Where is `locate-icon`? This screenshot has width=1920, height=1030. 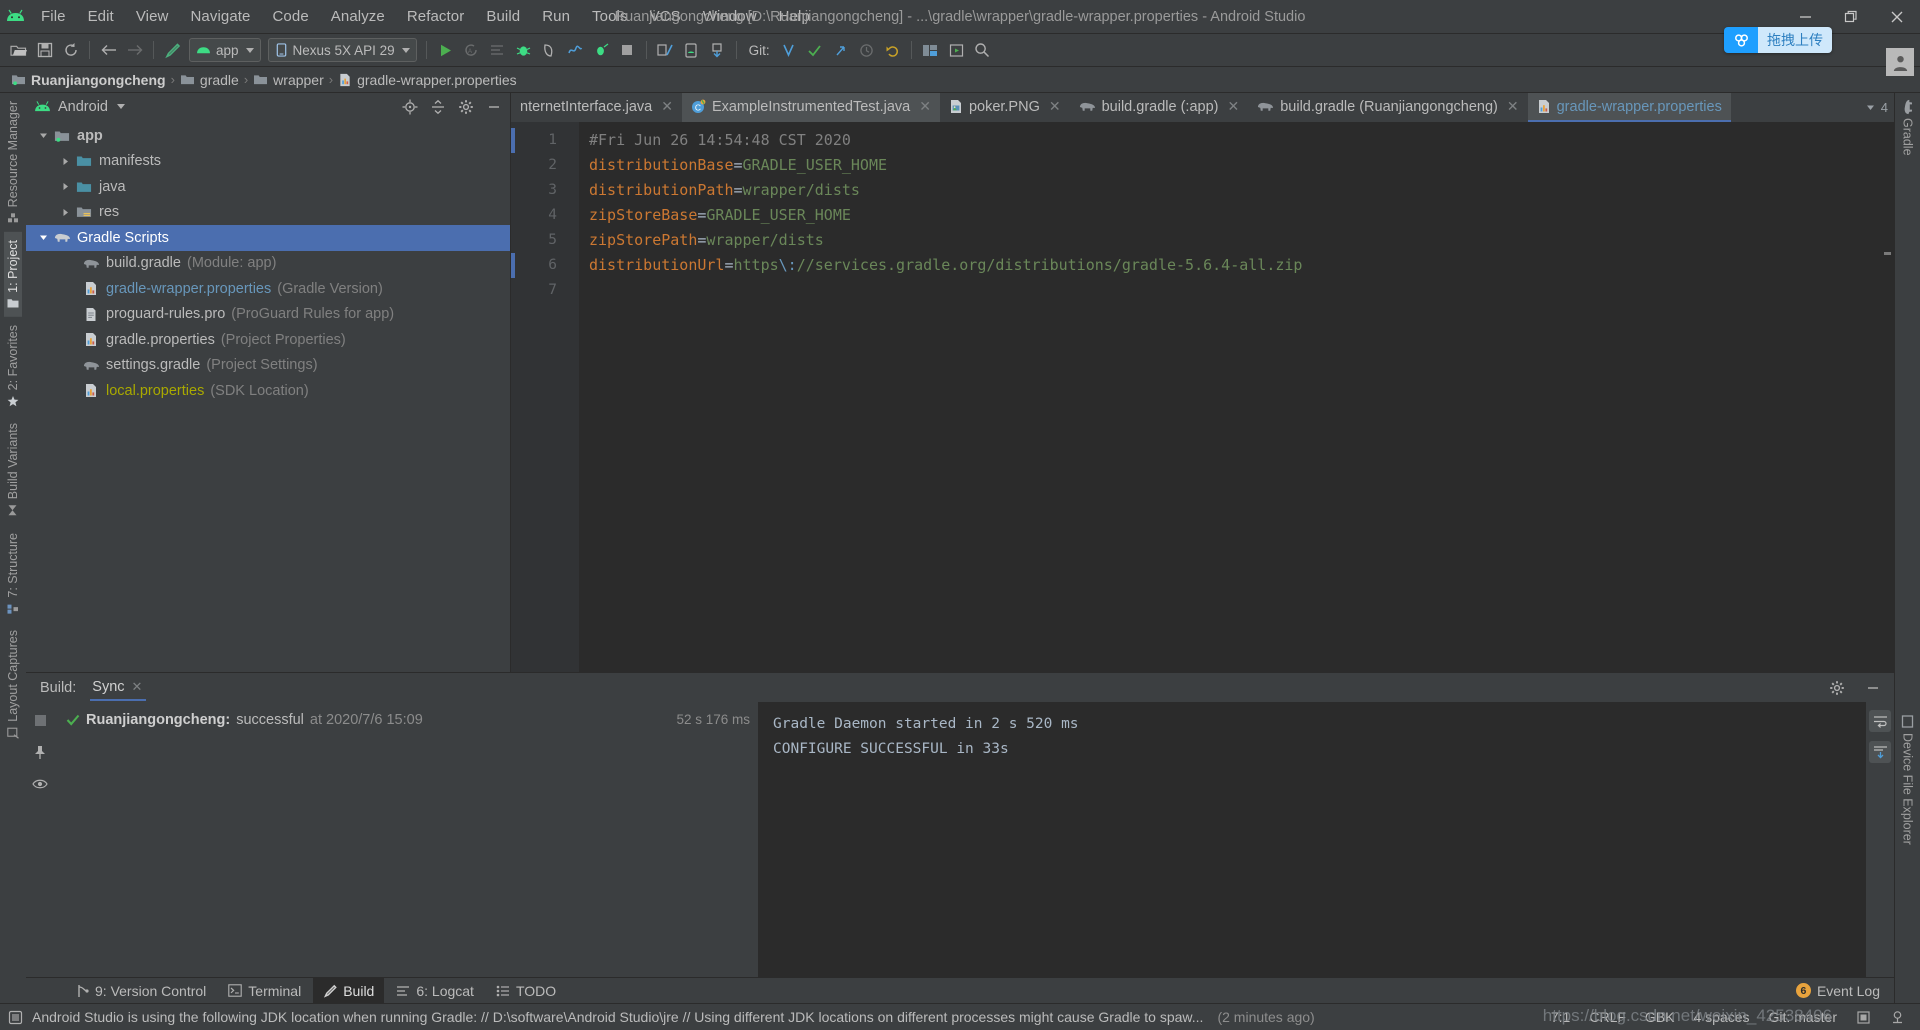 locate-icon is located at coordinates (410, 107).